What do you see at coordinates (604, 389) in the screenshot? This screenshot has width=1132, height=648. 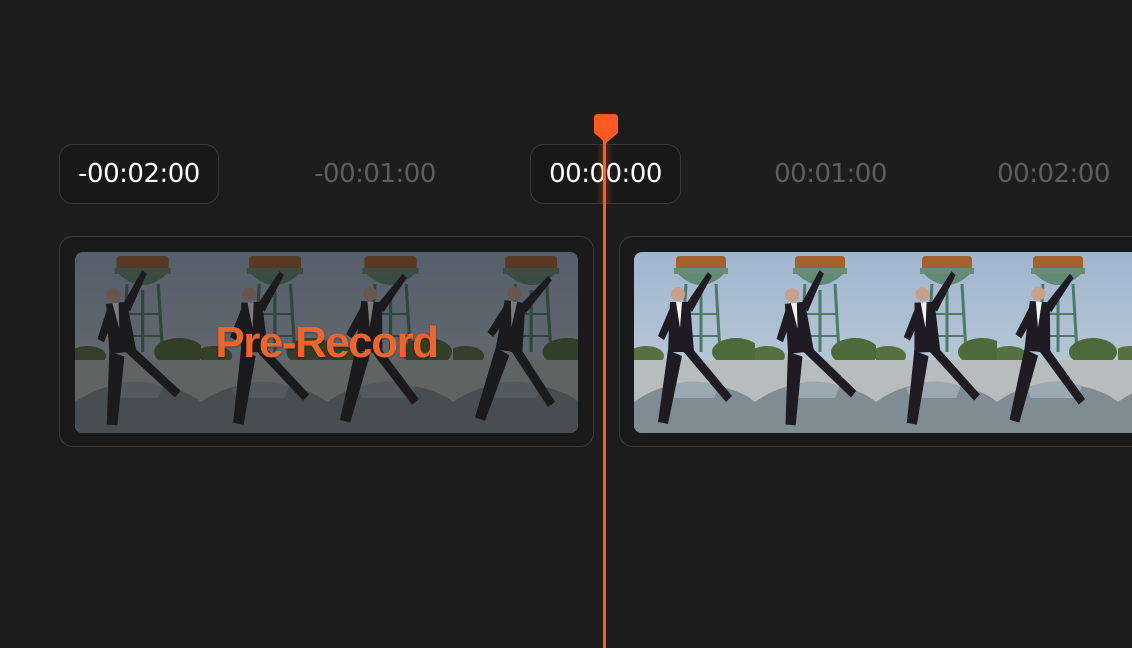 I see `playhead-line` at bounding box center [604, 389].